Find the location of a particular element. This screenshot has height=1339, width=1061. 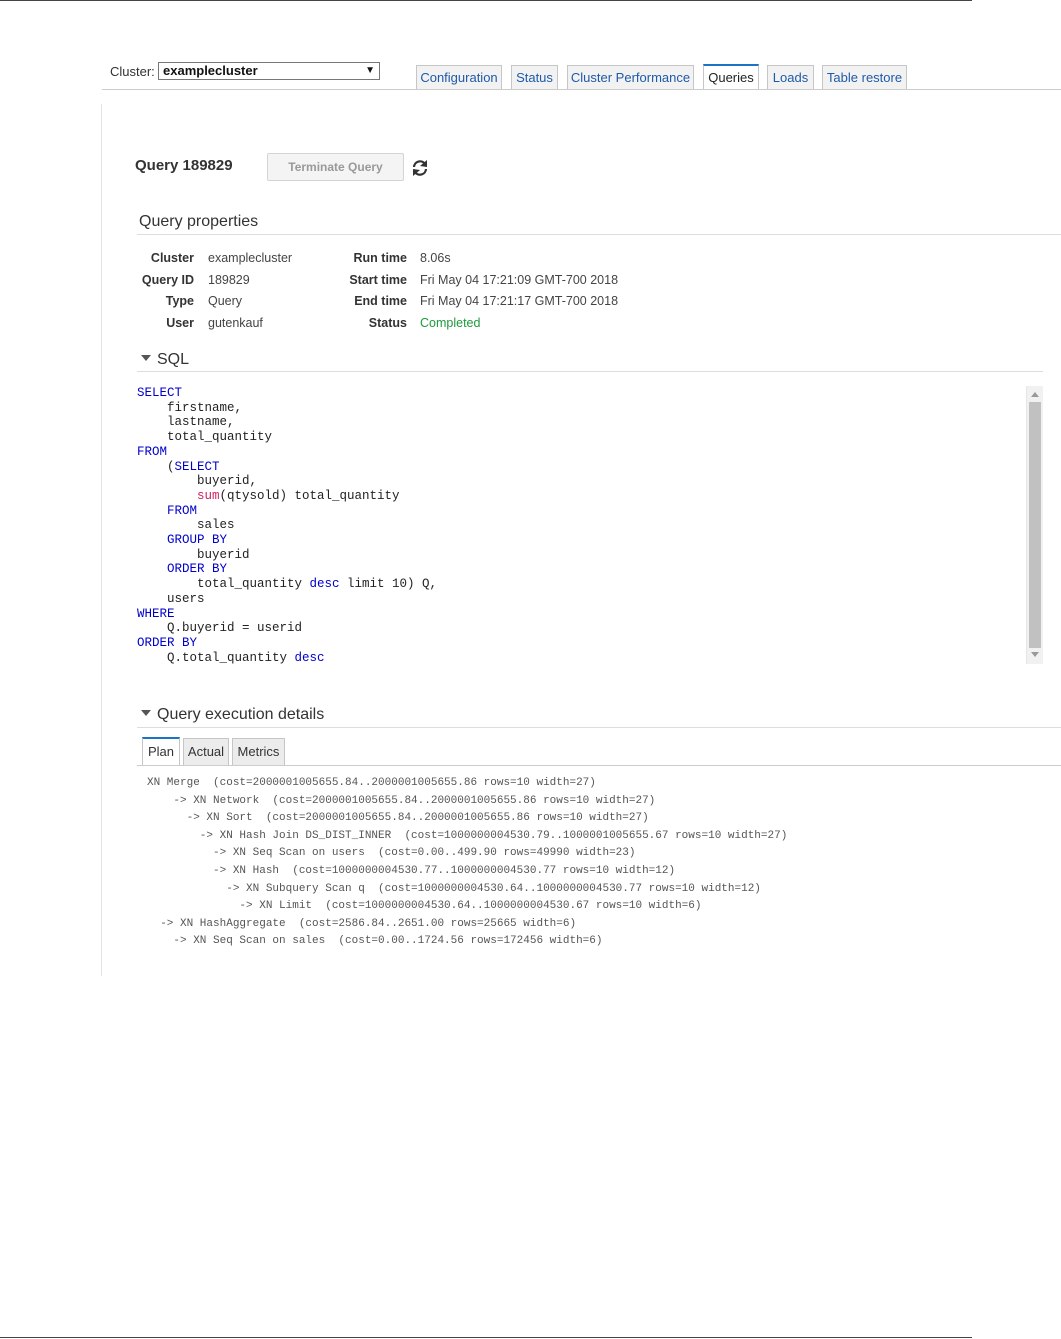

scroll-thumb is located at coordinates (1035, 525).